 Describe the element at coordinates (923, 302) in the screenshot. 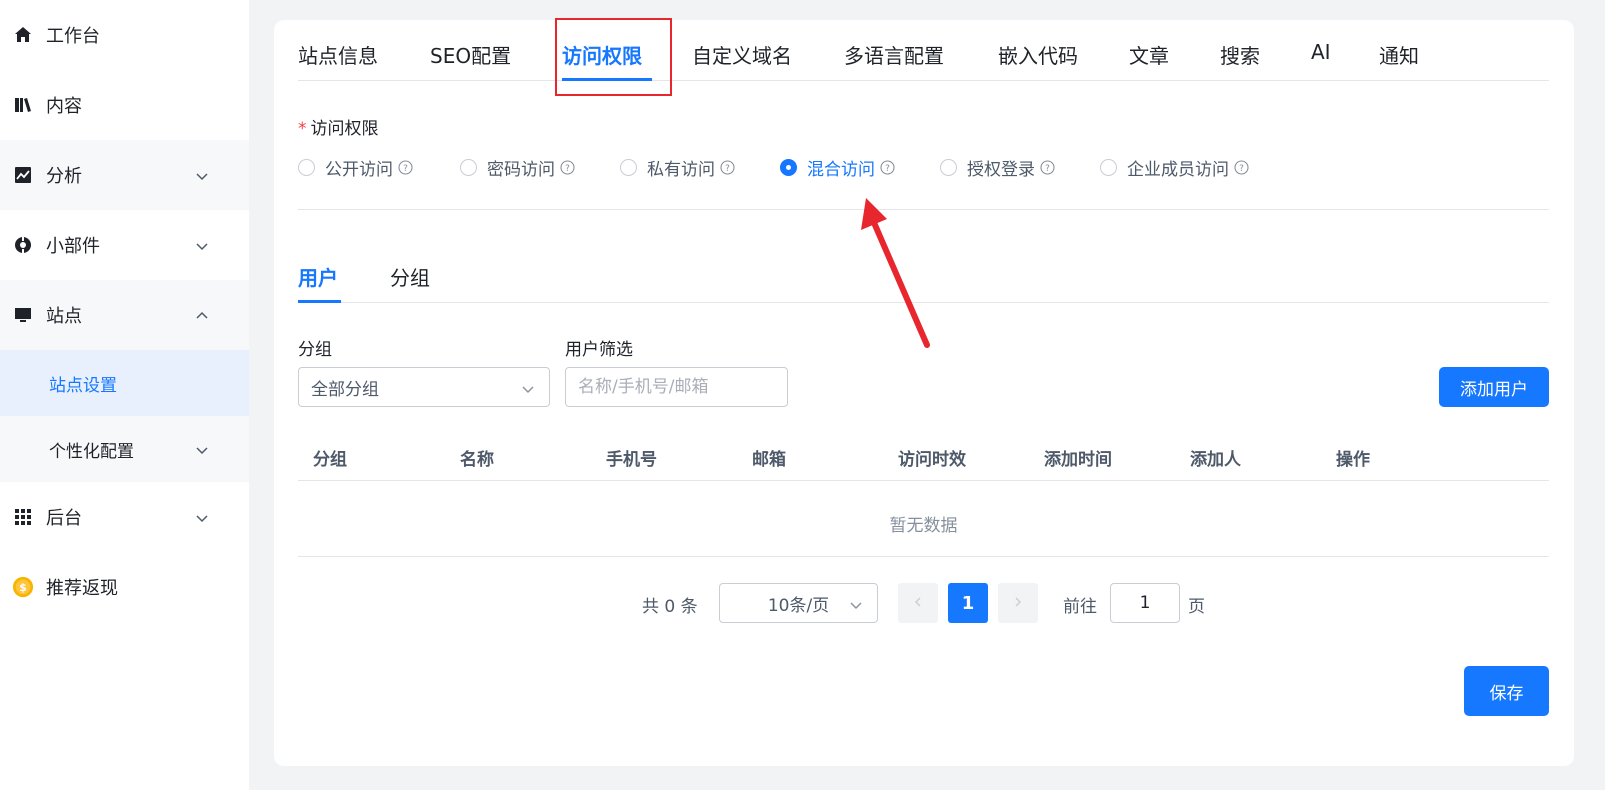

I see `subtab-bar-line` at that location.